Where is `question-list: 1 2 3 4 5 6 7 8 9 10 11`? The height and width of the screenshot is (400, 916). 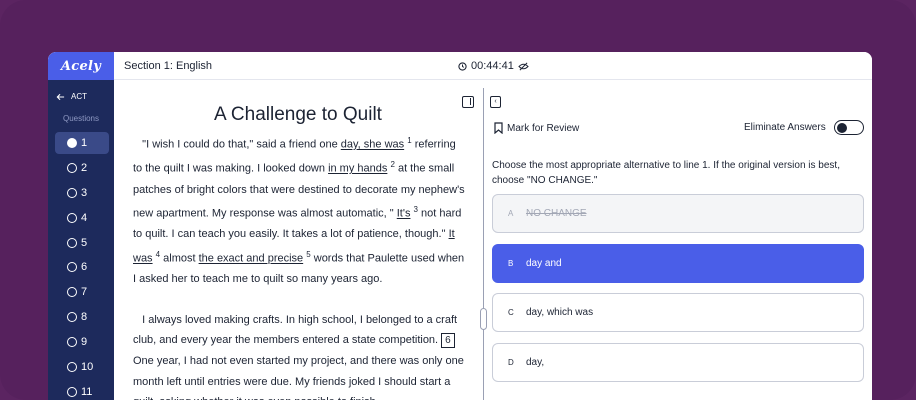 question-list: 1 2 3 4 5 6 7 8 9 10 11 is located at coordinates (82, 266).